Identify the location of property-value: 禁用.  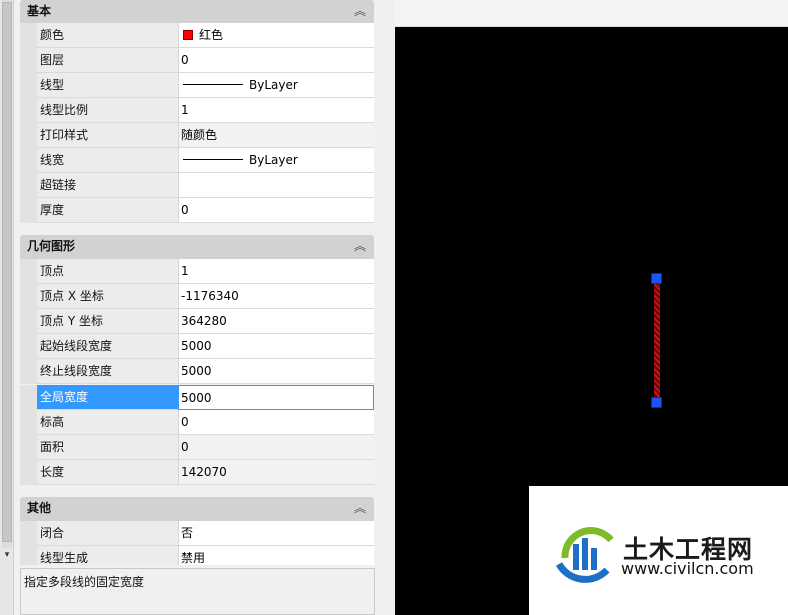
(276, 555).